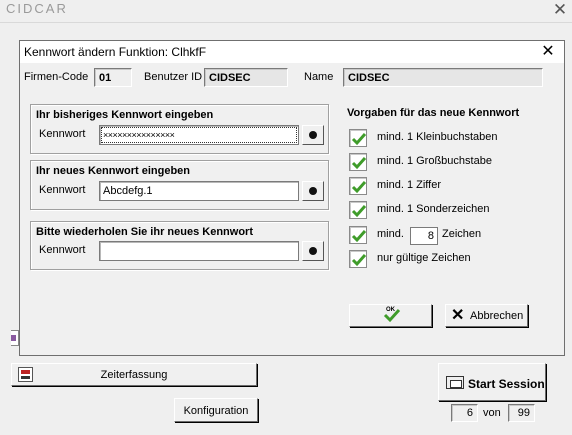 Image resolution: width=572 pixels, height=435 pixels. Describe the element at coordinates (319, 77) in the screenshot. I see `name-label: Name` at that location.